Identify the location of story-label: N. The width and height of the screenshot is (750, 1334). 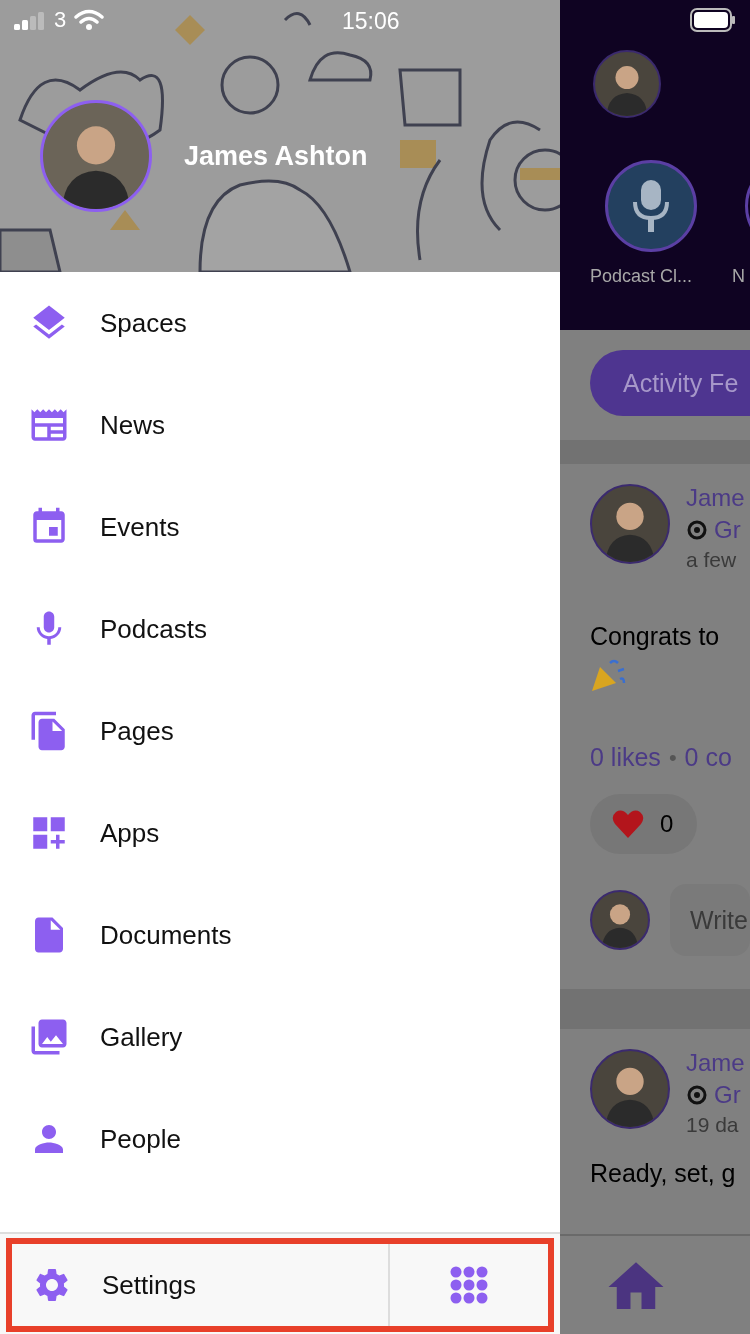
(738, 276).